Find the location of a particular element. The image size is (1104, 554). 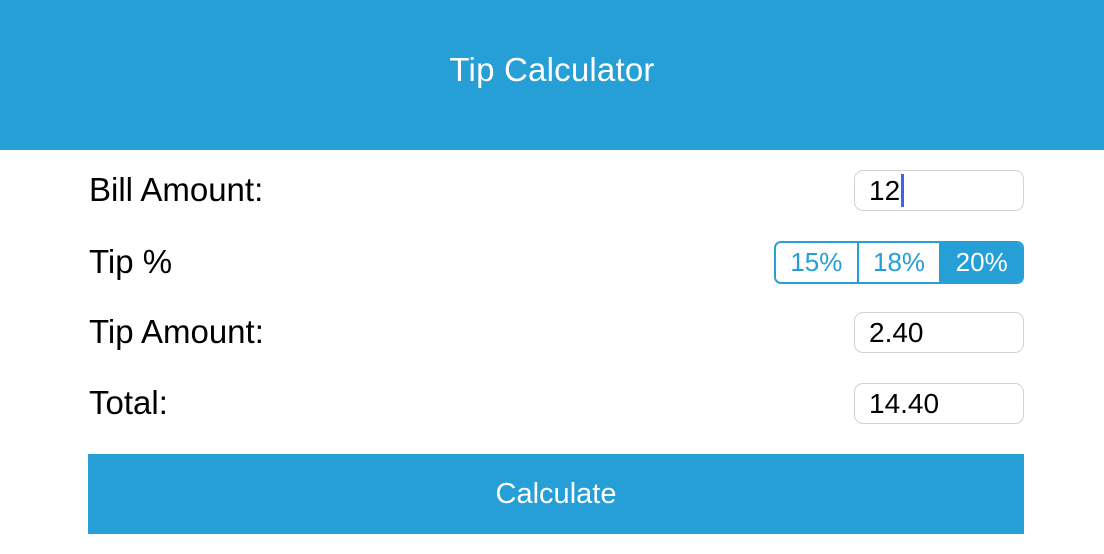

tip-option-15: 15% is located at coordinates (817, 262).